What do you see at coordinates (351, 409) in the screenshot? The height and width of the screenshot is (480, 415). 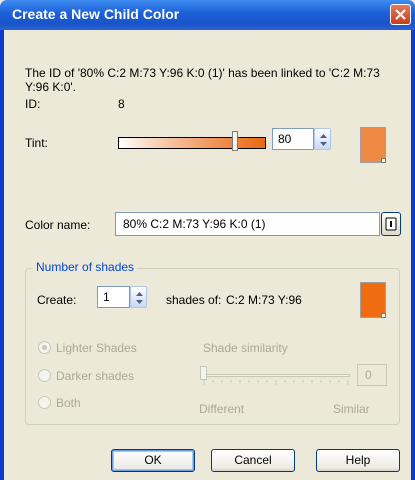 I see `similarity-max-label: Similar` at bounding box center [351, 409].